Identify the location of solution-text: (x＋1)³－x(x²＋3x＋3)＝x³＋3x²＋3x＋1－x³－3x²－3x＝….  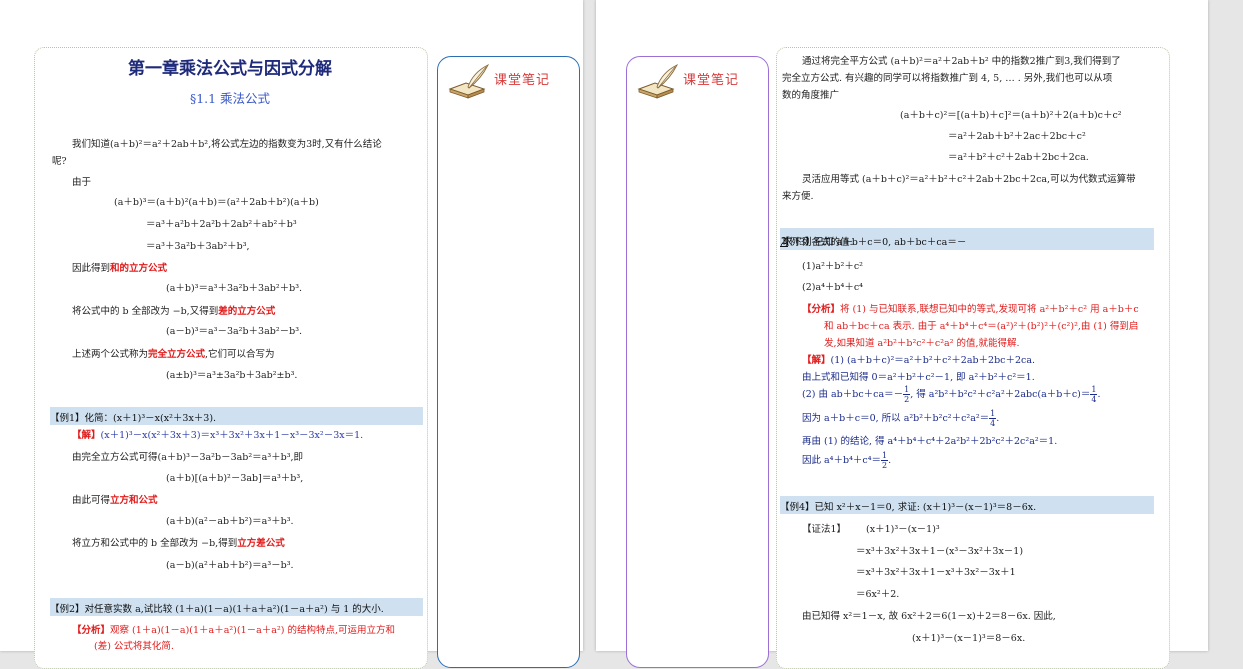
(232, 435).